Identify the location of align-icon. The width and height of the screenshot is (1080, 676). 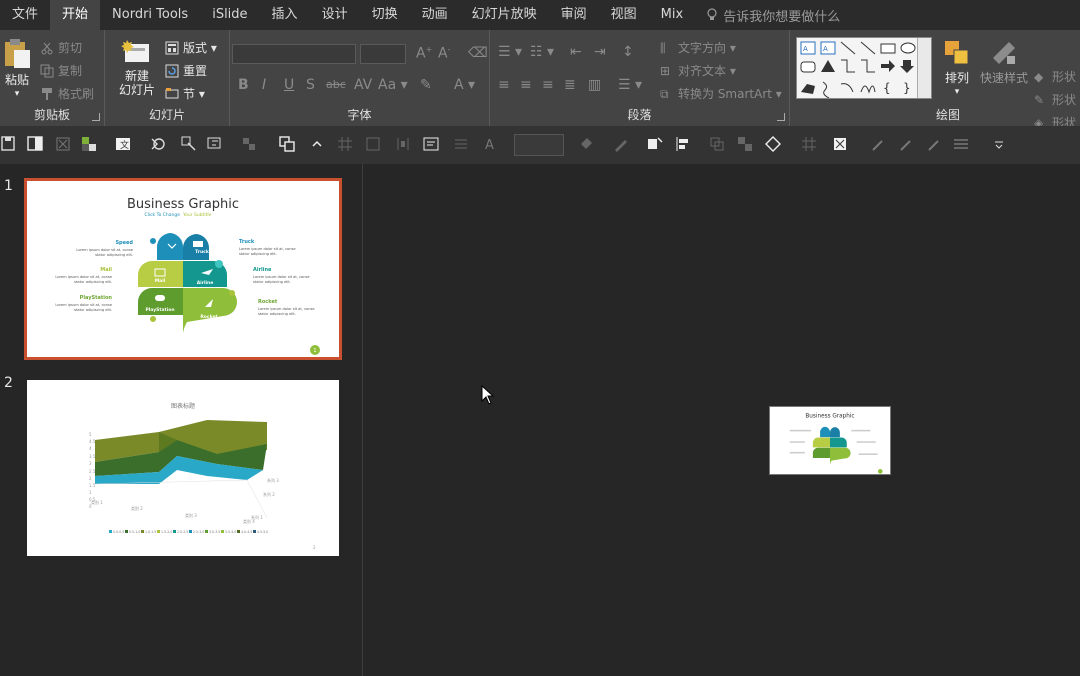
(215, 144).